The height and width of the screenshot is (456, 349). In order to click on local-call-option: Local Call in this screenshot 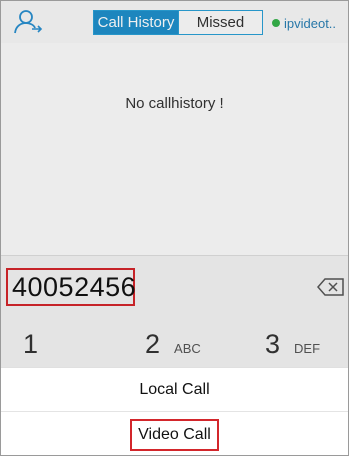, I will do `click(174, 390)`.